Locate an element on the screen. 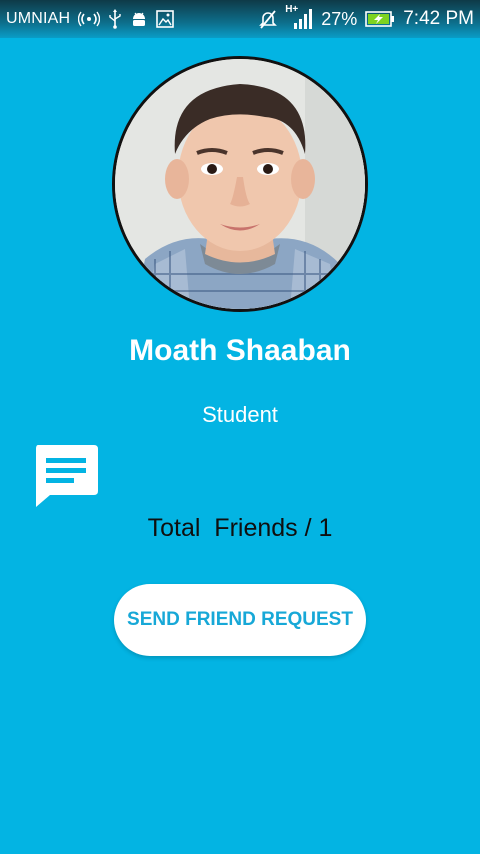 This screenshot has width=480, height=854. send-friend-request-button: SEND FRIEND REQUEST is located at coordinates (240, 620).